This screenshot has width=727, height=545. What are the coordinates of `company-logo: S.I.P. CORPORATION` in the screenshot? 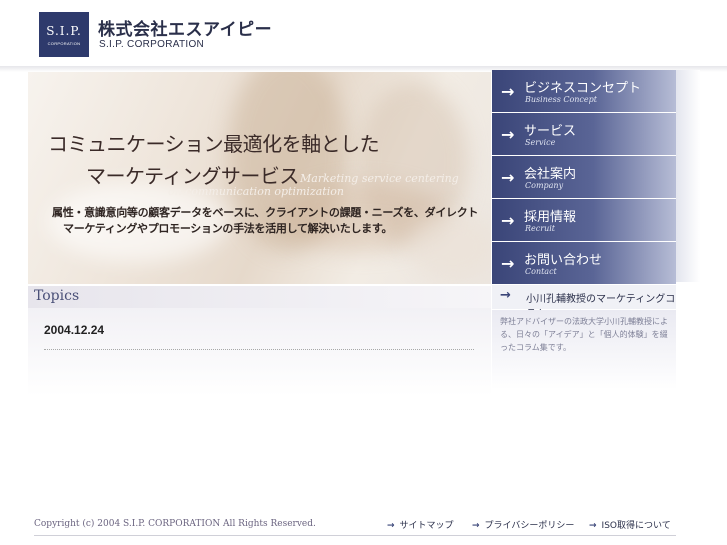 It's located at (64, 34).